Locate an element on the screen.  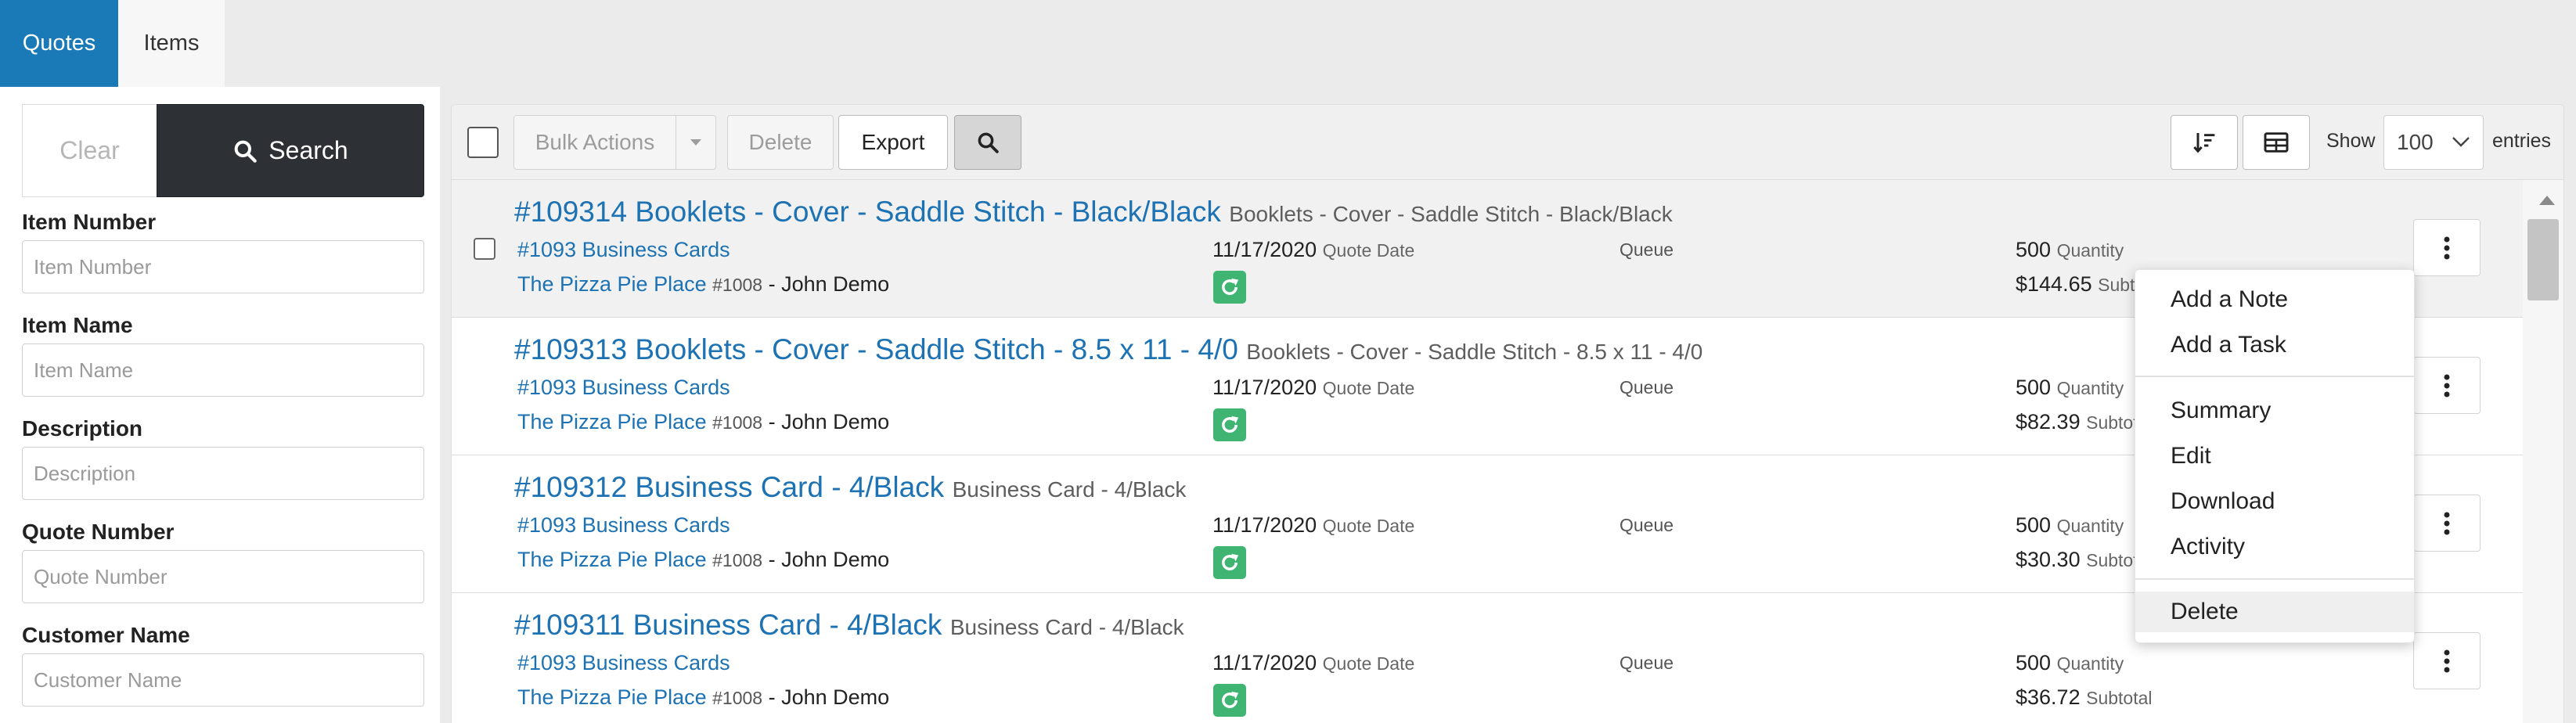
delete-button: Delete is located at coordinates (780, 142).